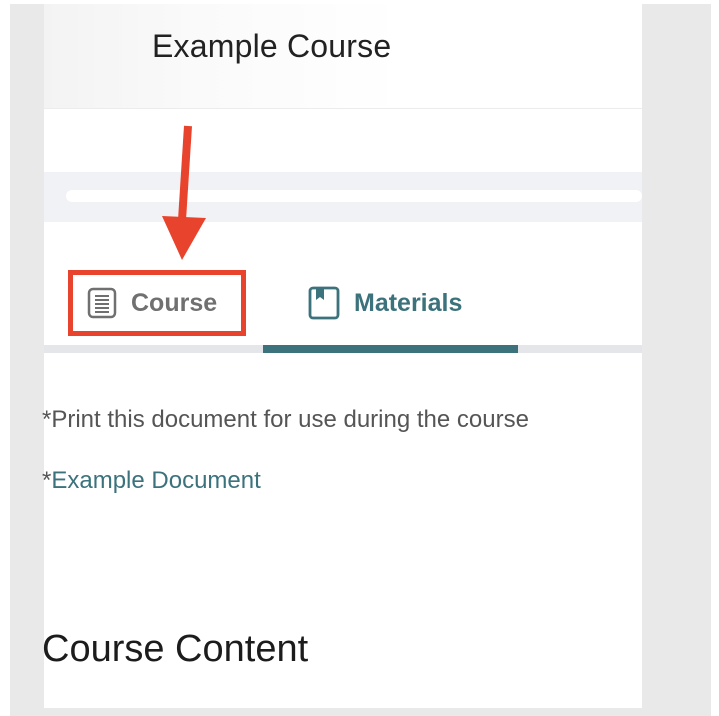  I want to click on tab-materials: Materials, so click(407, 303).